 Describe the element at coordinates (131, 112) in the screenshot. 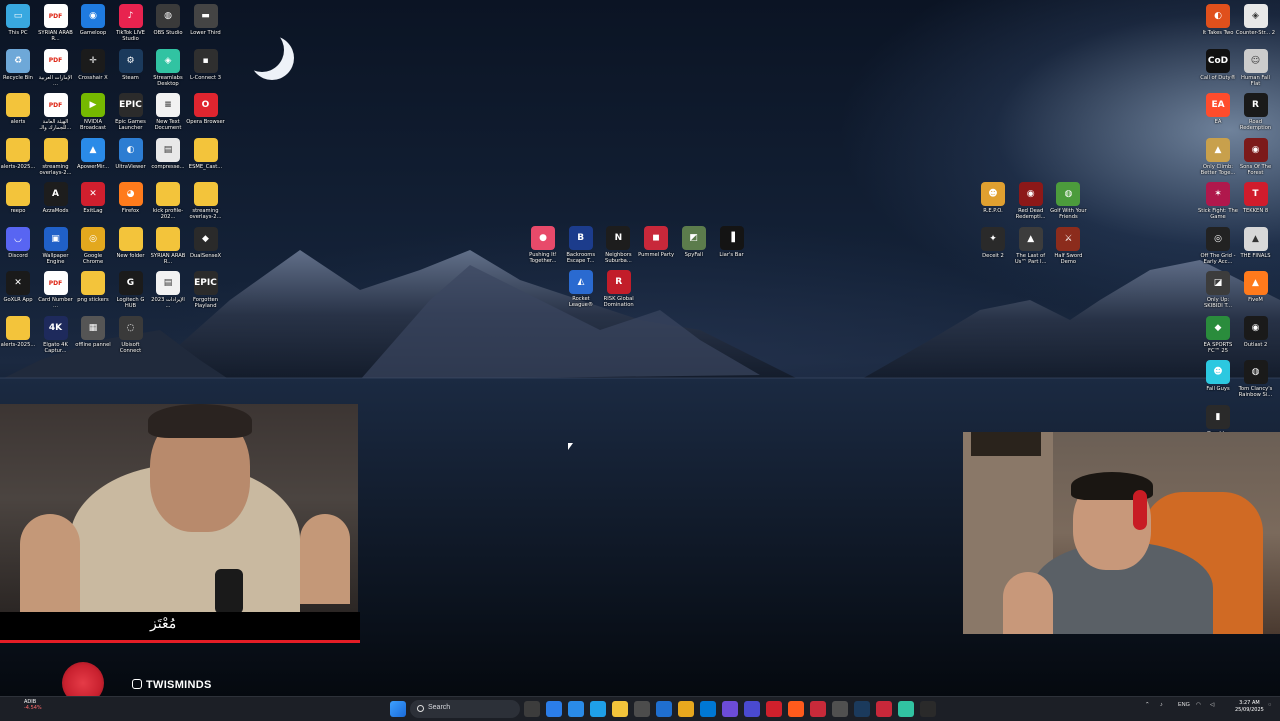

I see `desktop-icon-epic-games: EPIC Epic Games Launcher` at that location.